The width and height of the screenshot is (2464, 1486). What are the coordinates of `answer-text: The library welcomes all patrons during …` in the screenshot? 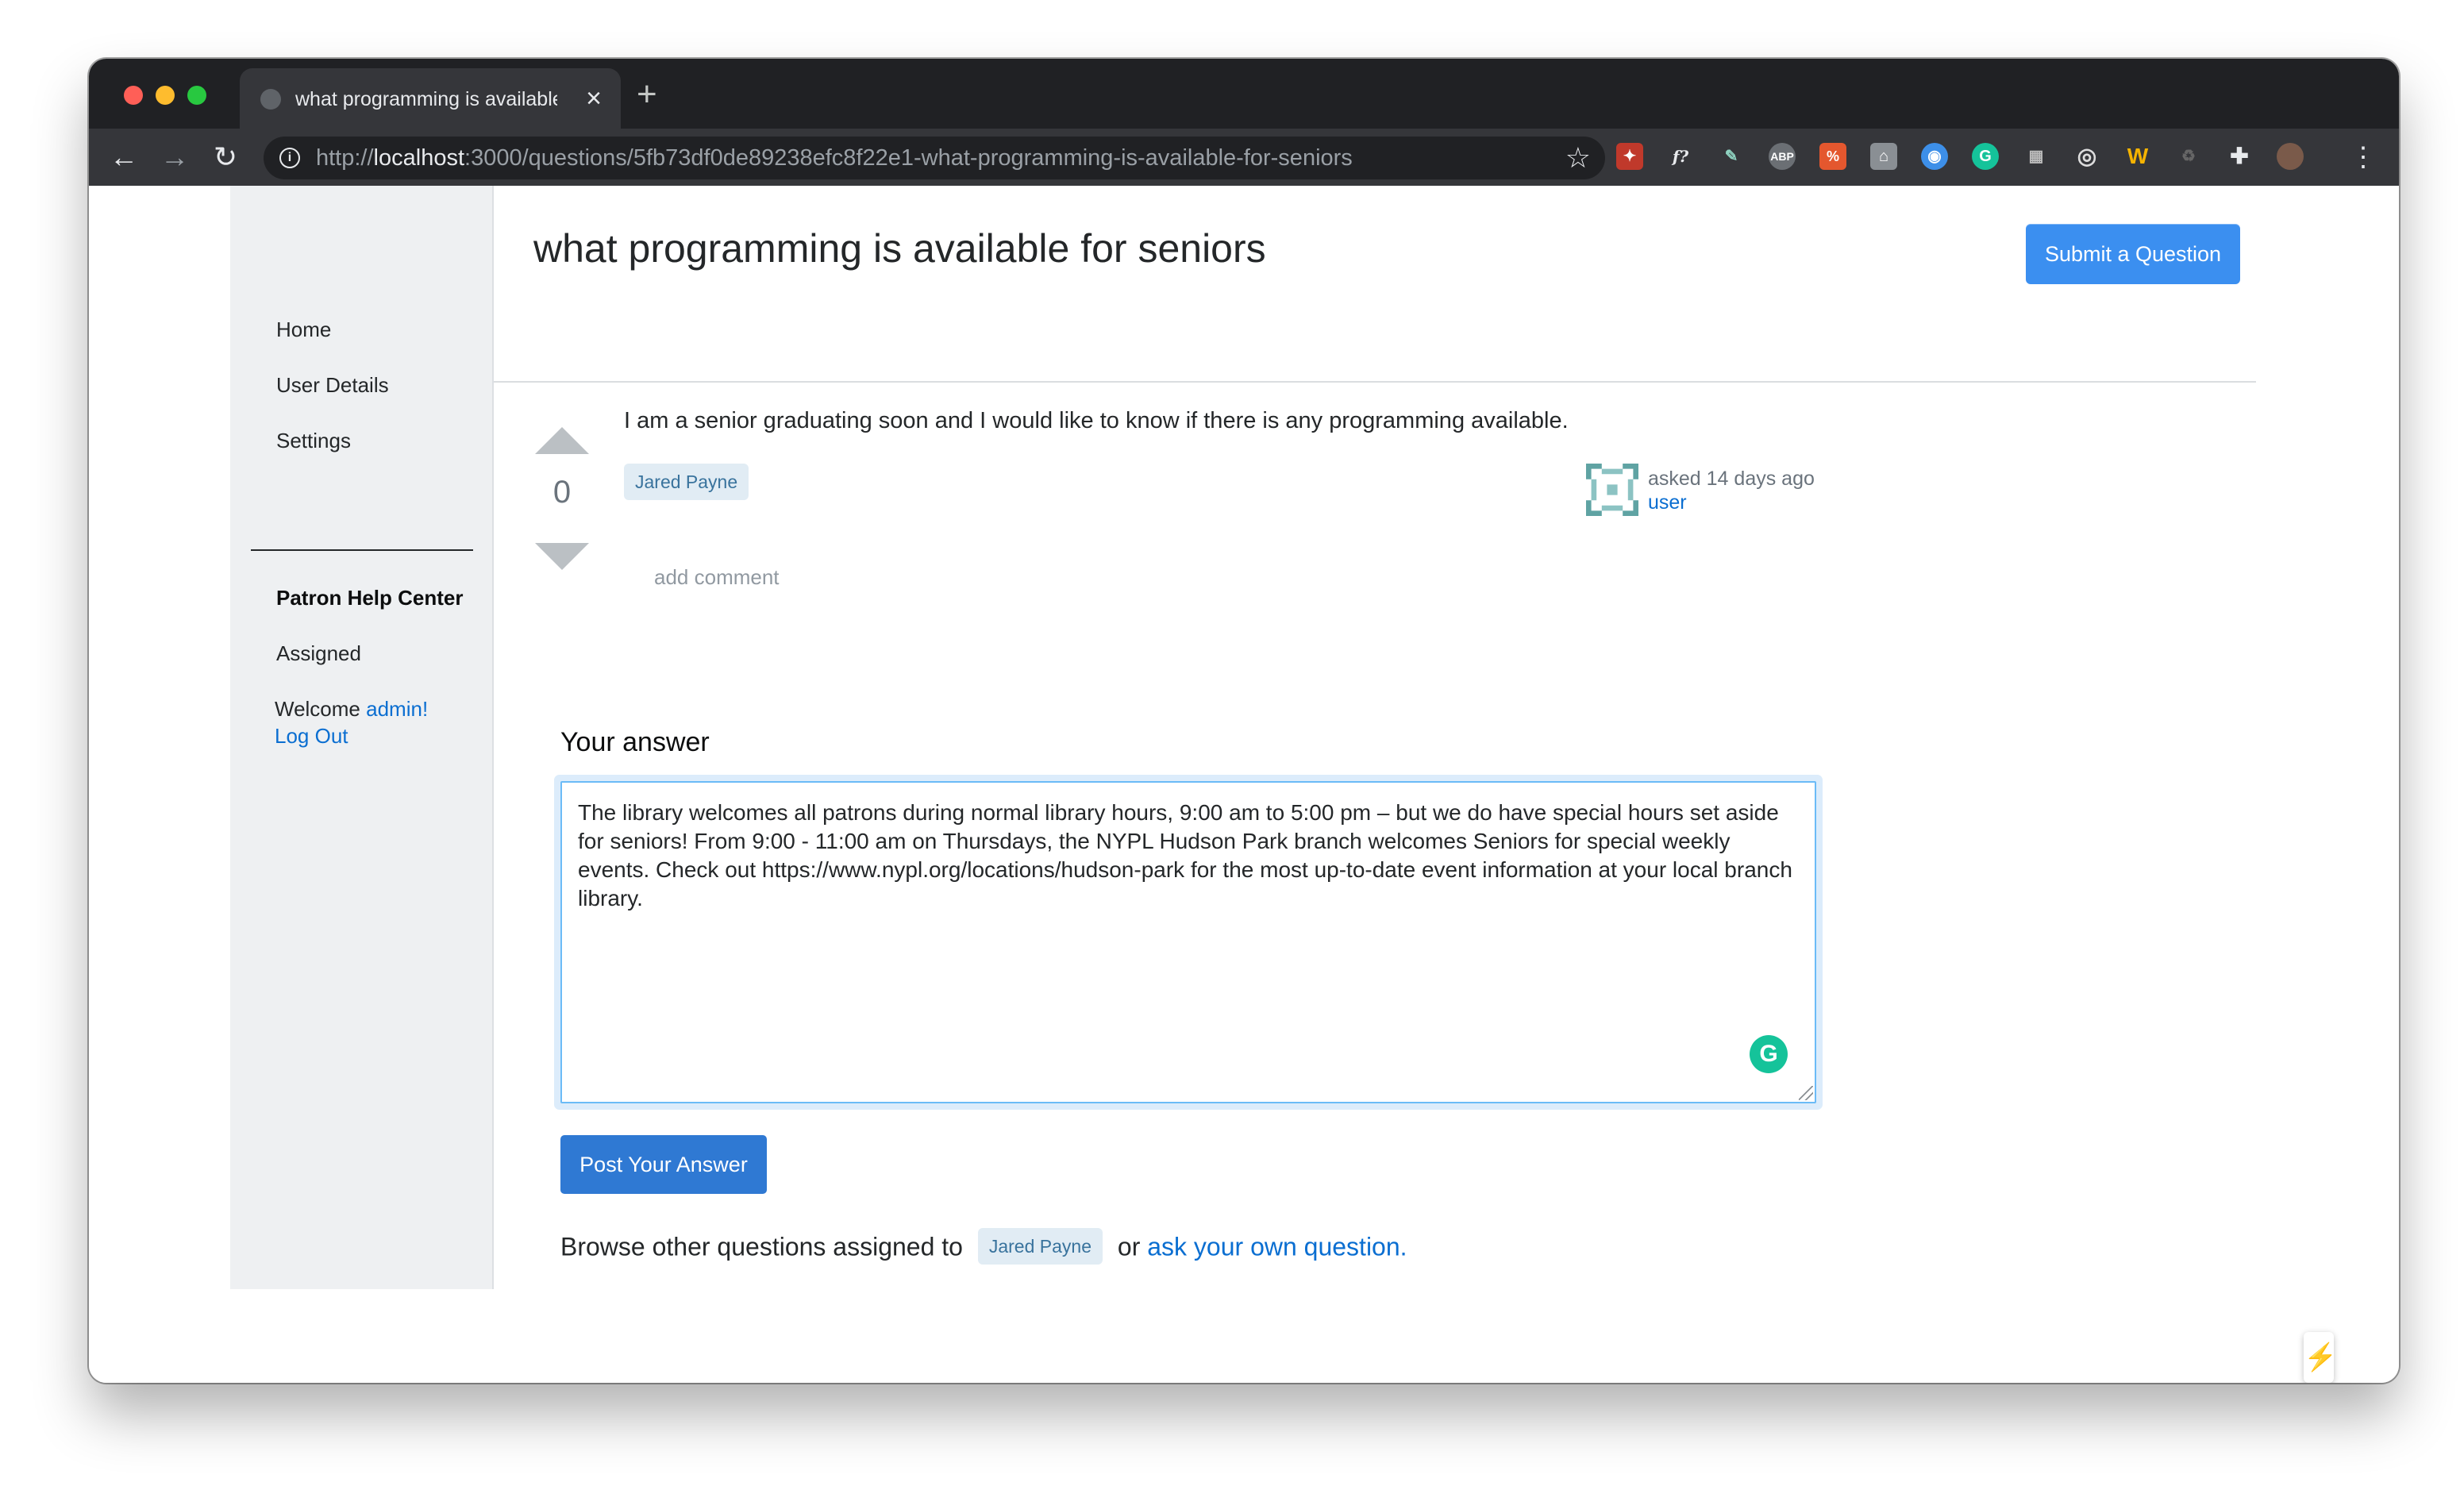 It's located at (1187, 941).